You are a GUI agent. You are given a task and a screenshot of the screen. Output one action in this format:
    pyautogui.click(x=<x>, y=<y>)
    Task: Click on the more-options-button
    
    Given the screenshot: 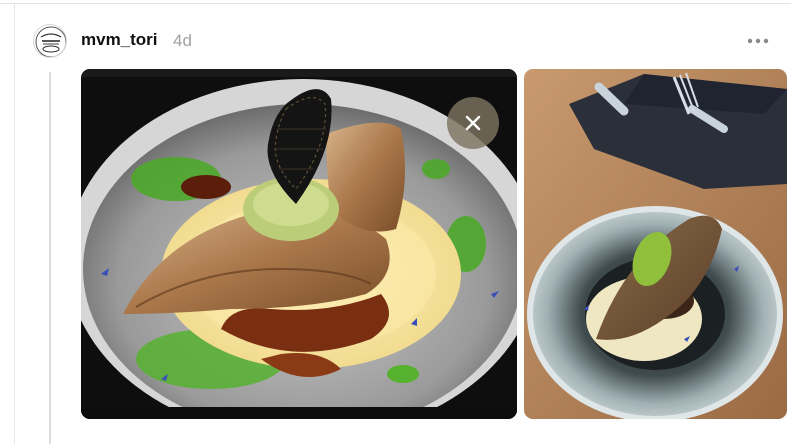 What is the action you would take?
    pyautogui.click(x=759, y=40)
    